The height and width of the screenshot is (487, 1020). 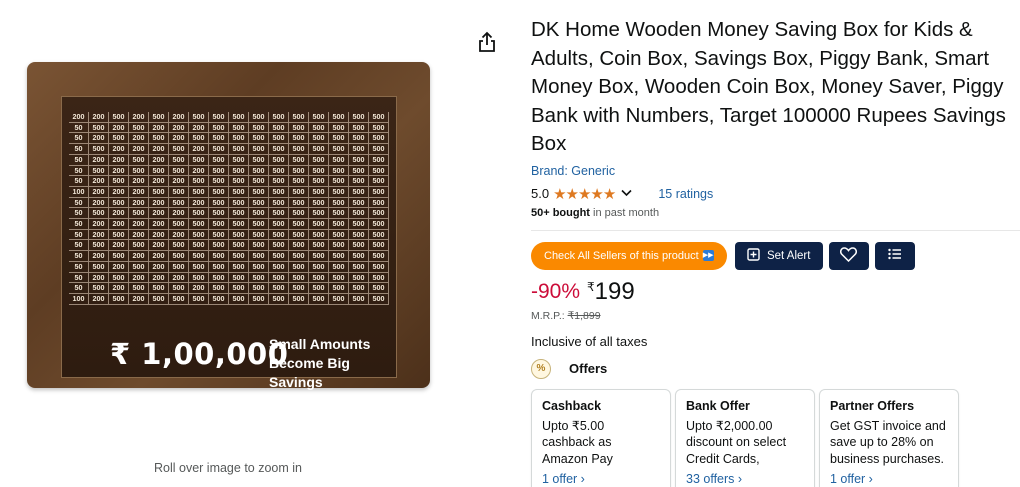 What do you see at coordinates (775, 213) in the screenshot?
I see `bought-in-past-month: 50+ bought in past month` at bounding box center [775, 213].